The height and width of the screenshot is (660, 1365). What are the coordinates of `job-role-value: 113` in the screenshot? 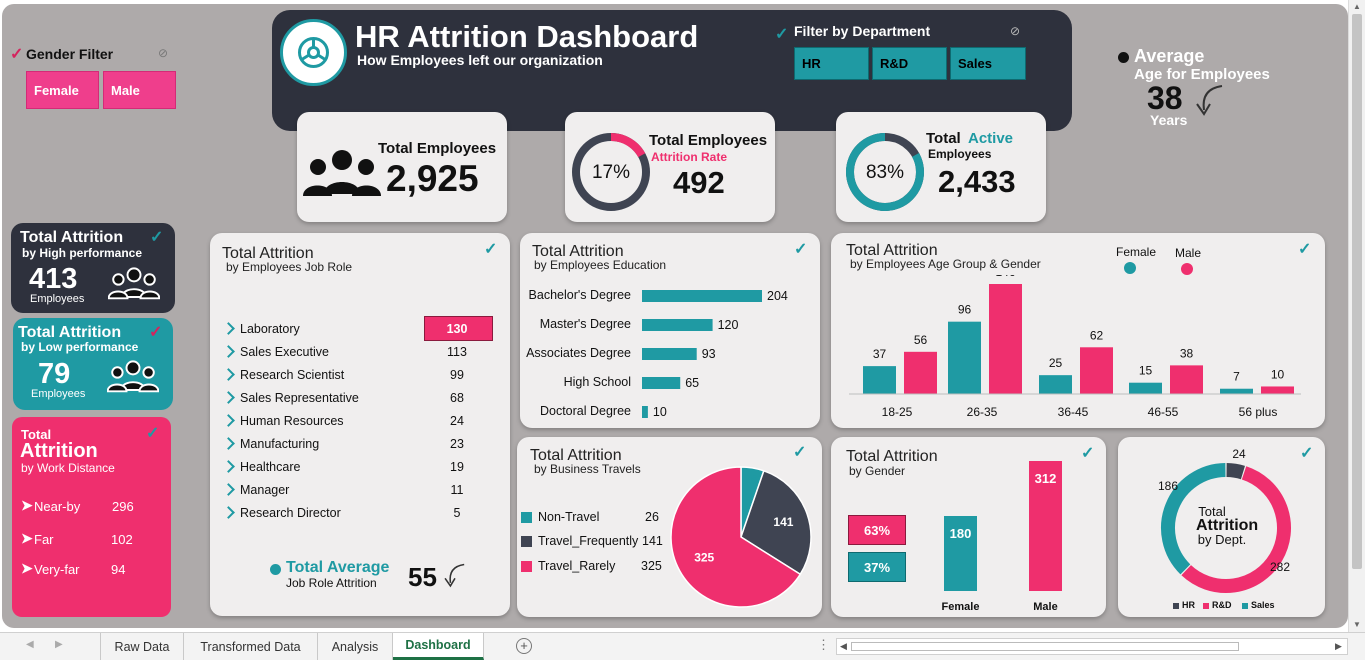 It's located at (457, 352).